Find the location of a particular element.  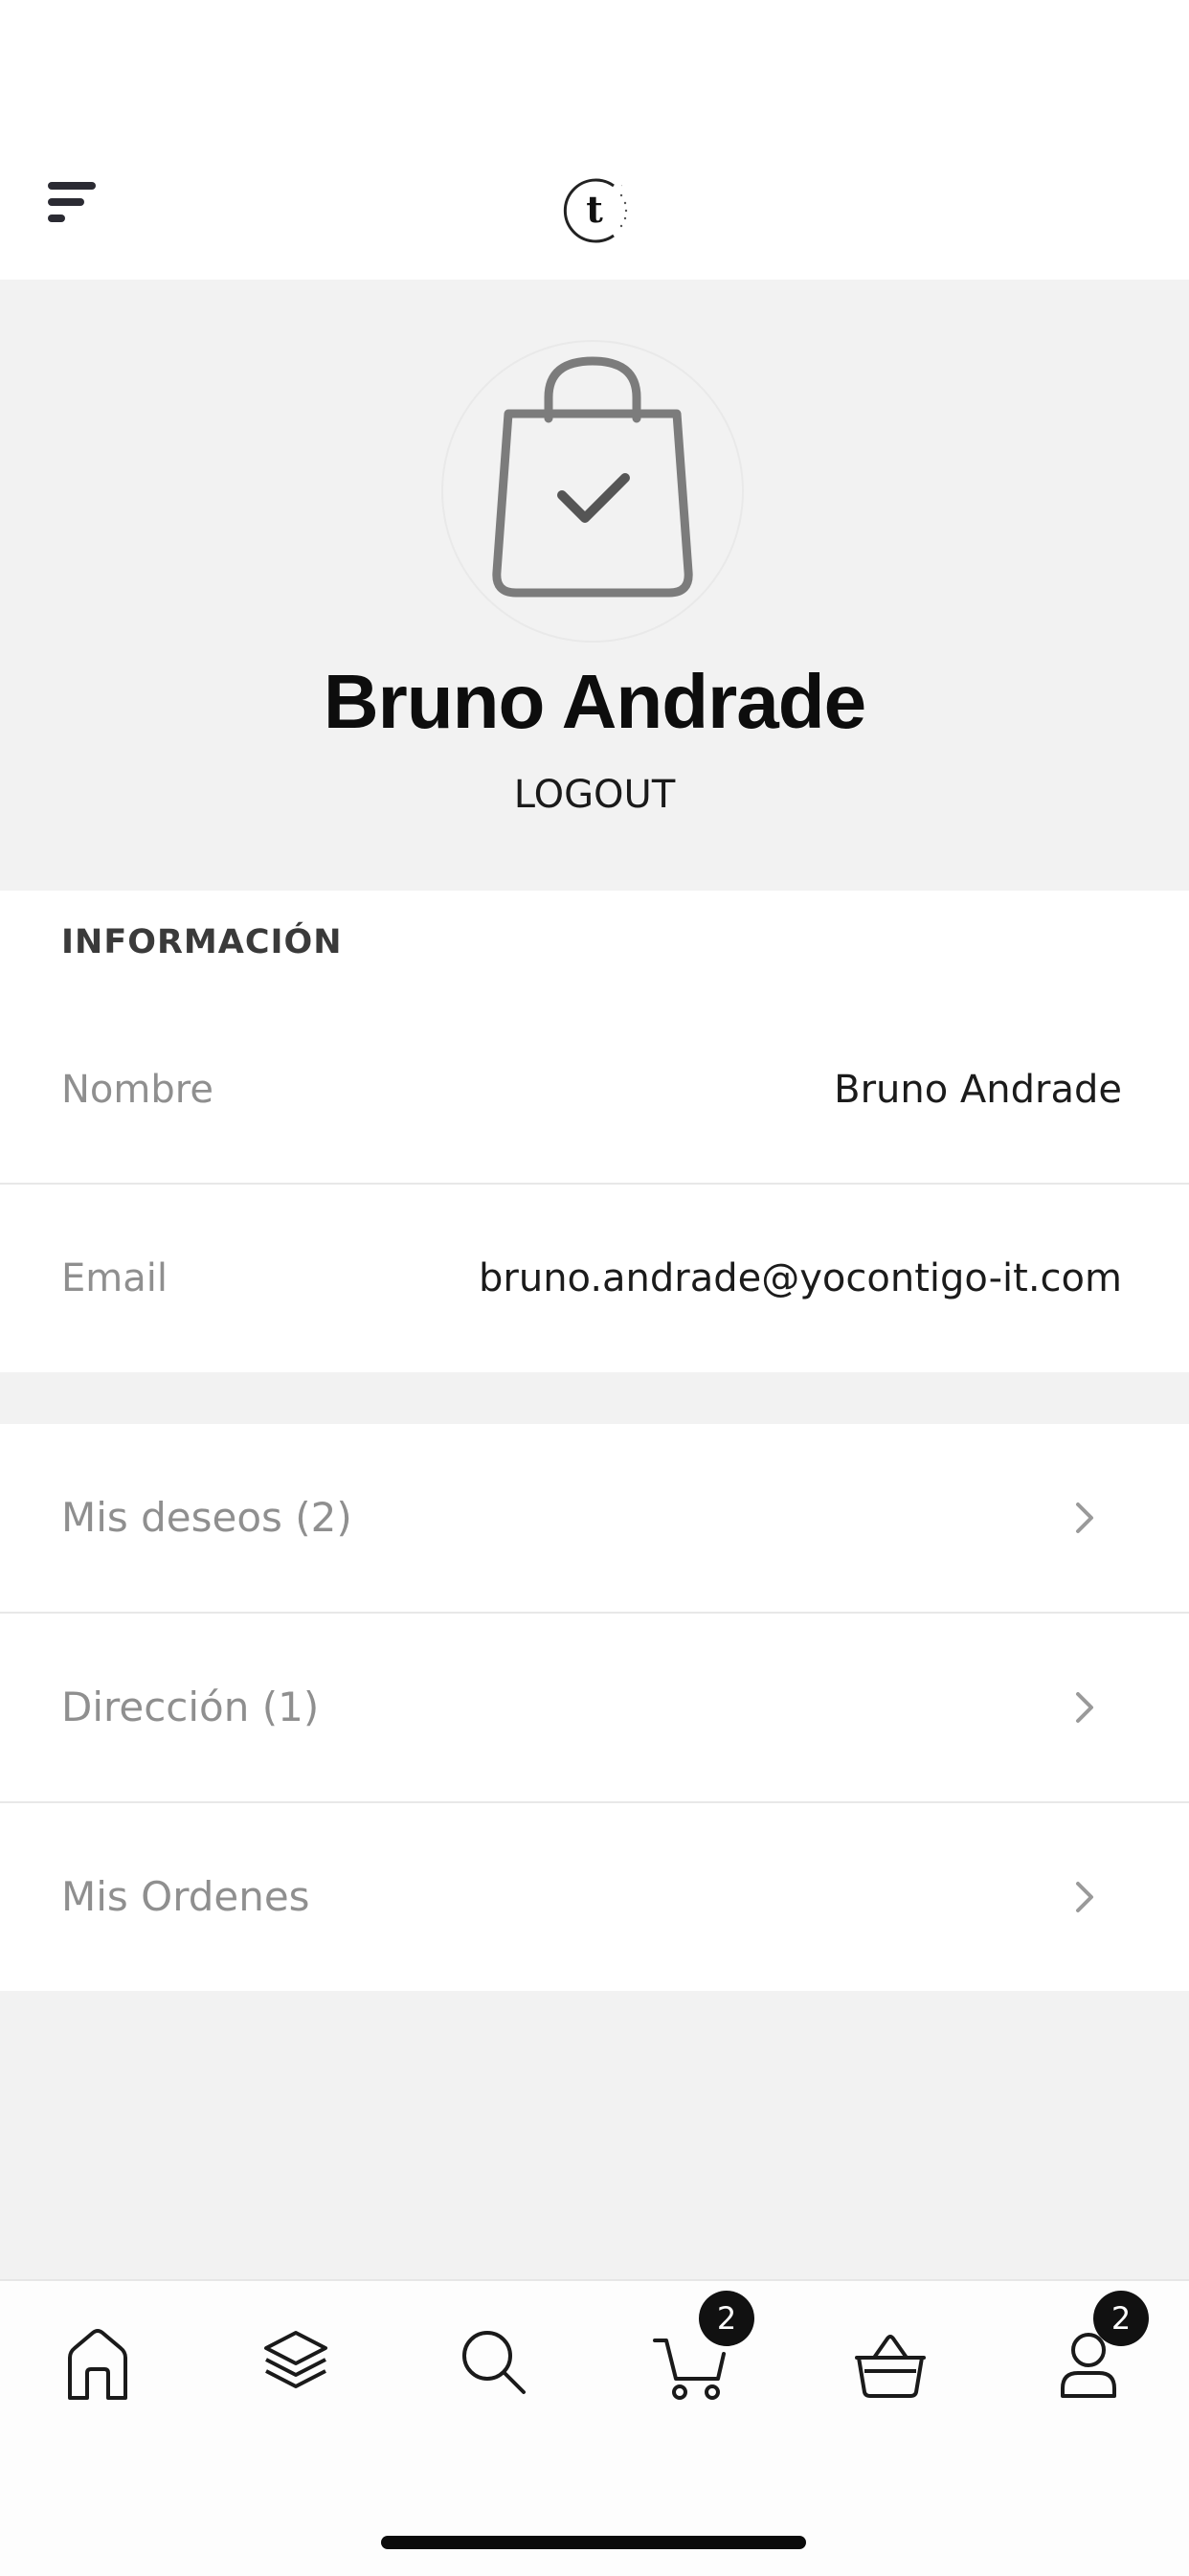

layers-icon is located at coordinates (295, 2359).